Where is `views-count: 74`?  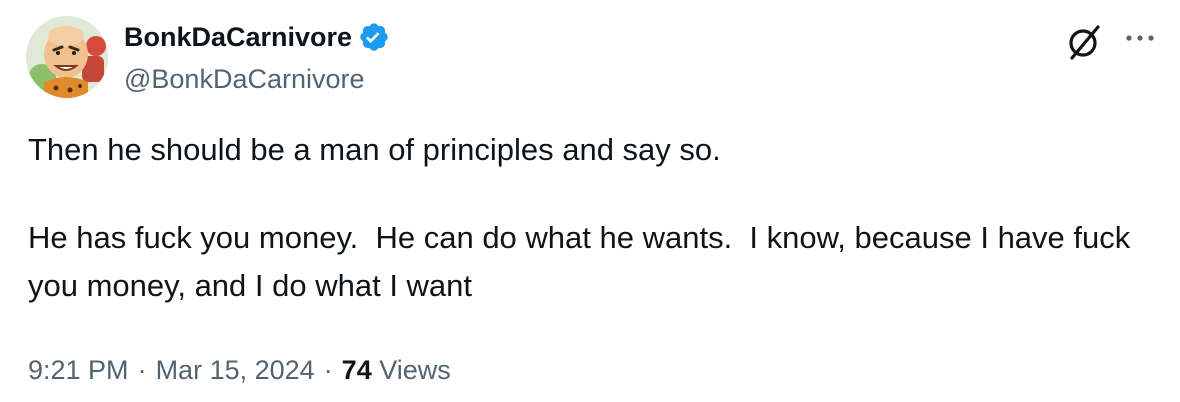 views-count: 74 is located at coordinates (356, 370).